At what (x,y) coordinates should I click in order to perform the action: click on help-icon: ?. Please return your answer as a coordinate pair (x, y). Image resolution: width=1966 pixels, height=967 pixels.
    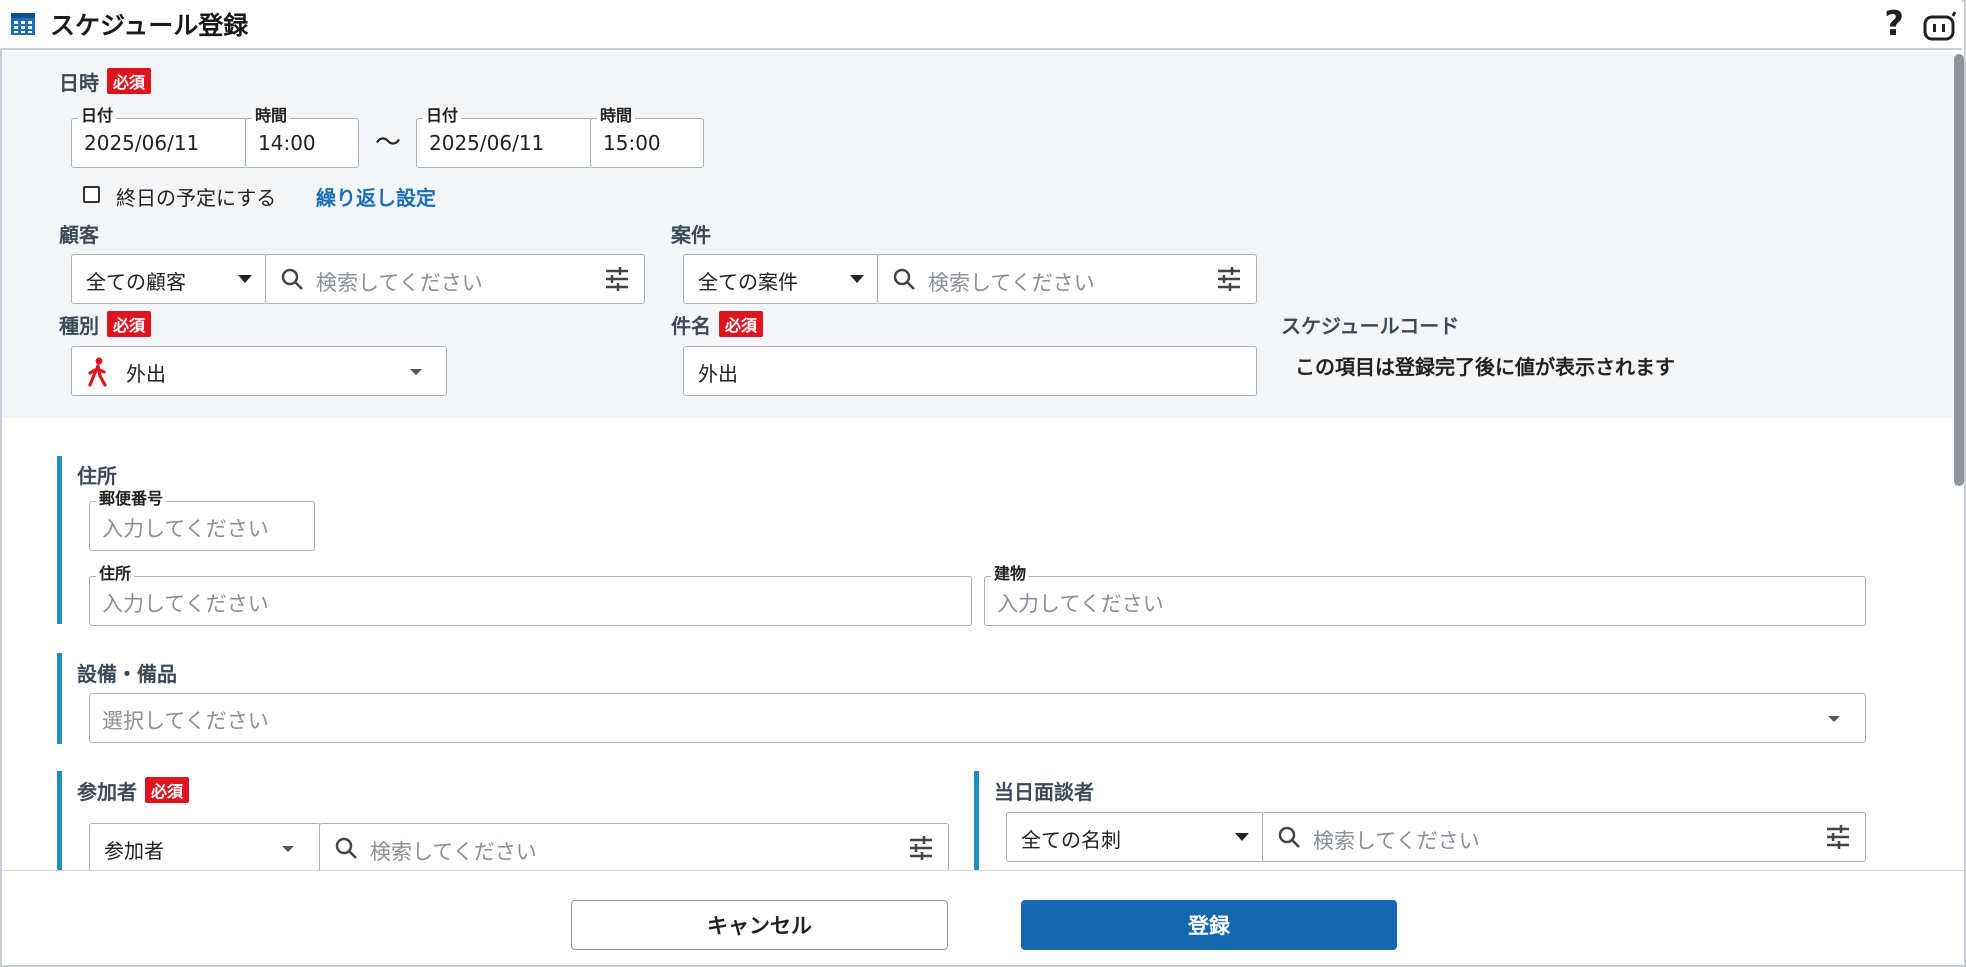
    Looking at the image, I should click on (1894, 24).